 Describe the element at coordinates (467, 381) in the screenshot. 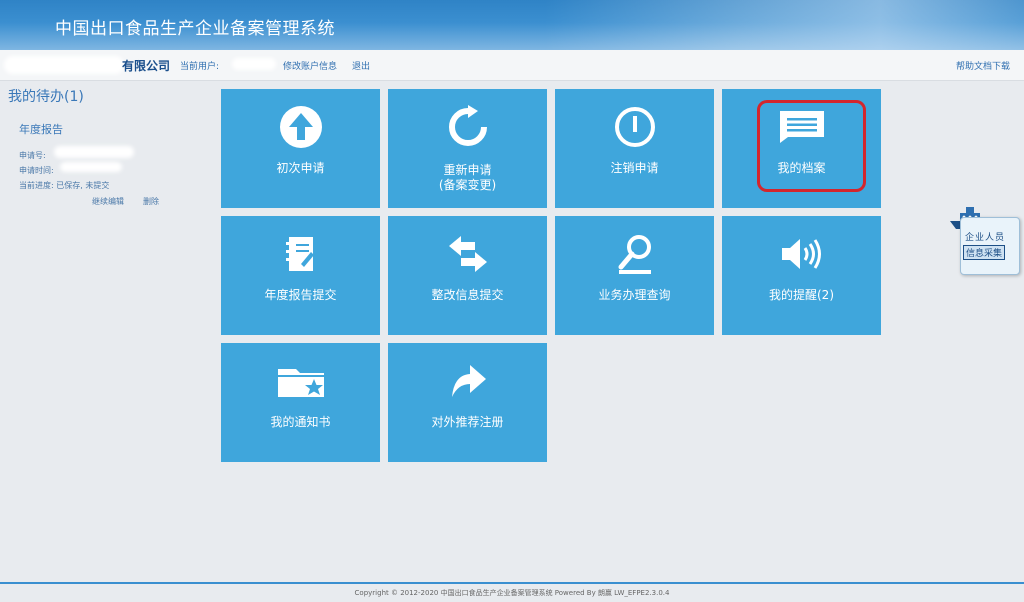

I see `share-arrow-icon` at that location.